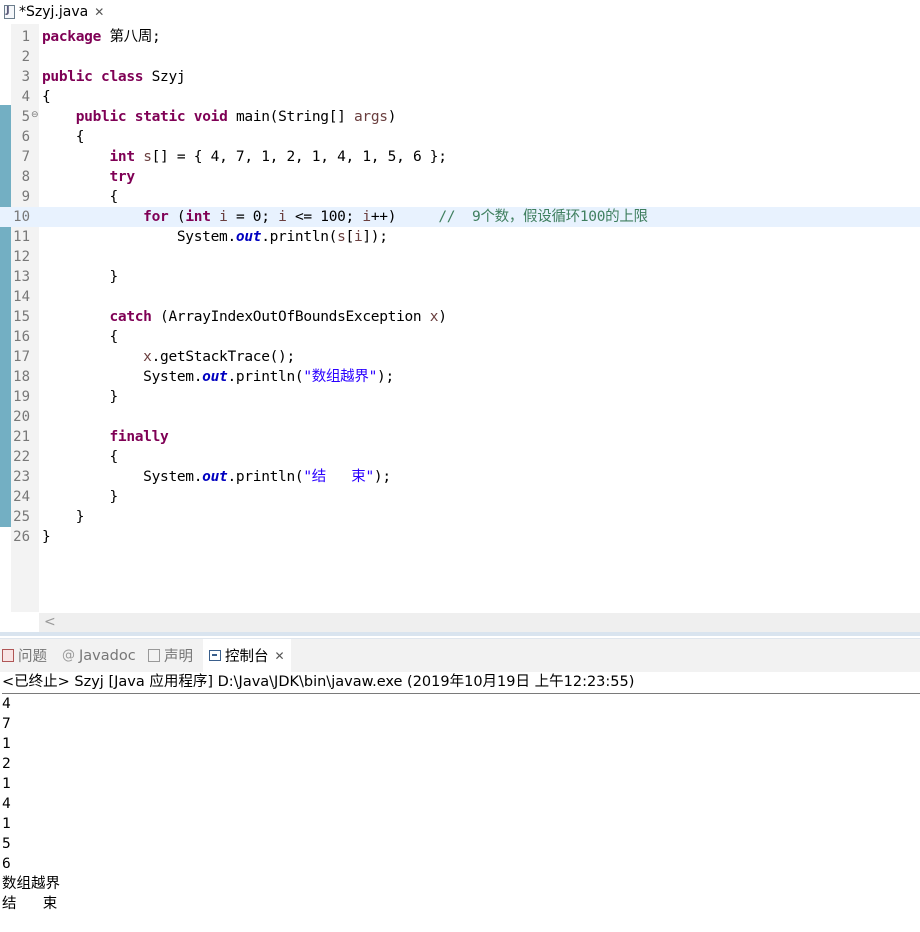 The image size is (920, 932). What do you see at coordinates (21, 237) in the screenshot?
I see `line-number: 11` at bounding box center [21, 237].